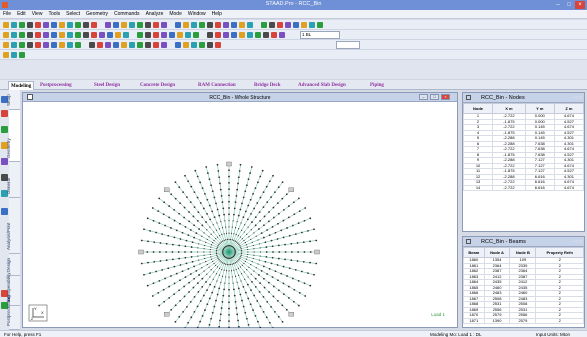 The height and width of the screenshot is (337, 587). I want to click on tab-ram-connection: RAM Connection, so click(217, 85).